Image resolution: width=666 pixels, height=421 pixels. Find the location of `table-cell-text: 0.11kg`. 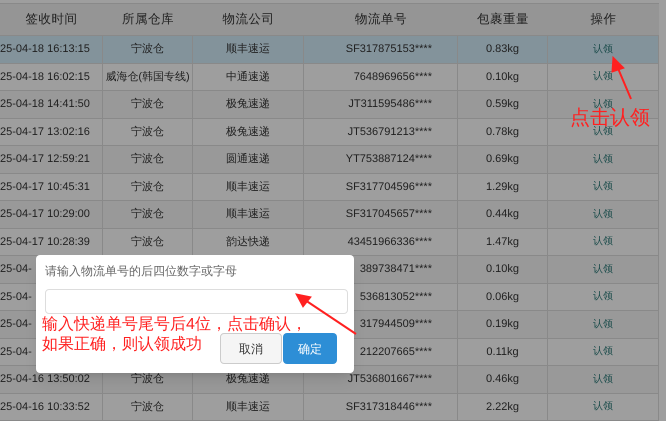

table-cell-text: 0.11kg is located at coordinates (502, 352).